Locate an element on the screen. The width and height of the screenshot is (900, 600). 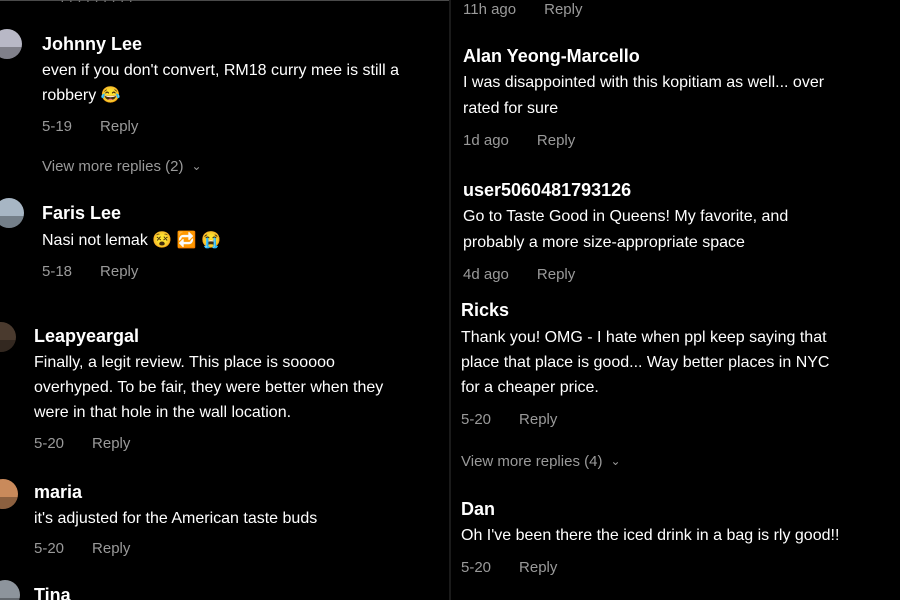
comment-text: for a cheaper price. is located at coordinates (530, 387).